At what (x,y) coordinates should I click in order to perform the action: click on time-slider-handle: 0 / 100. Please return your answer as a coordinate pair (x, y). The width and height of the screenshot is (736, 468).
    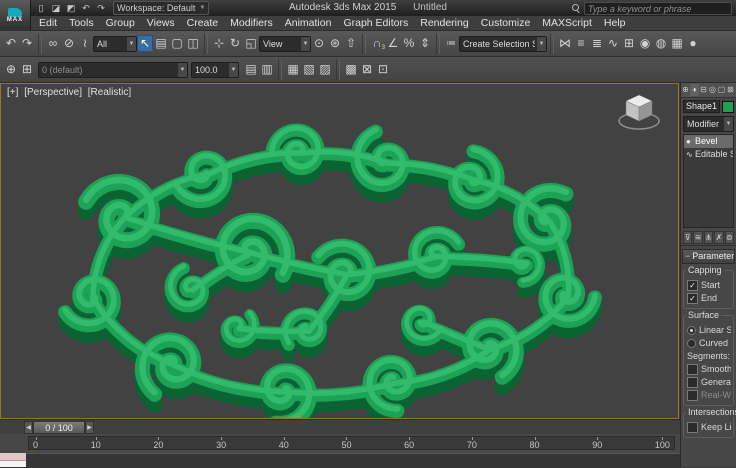
    Looking at the image, I should click on (59, 427).